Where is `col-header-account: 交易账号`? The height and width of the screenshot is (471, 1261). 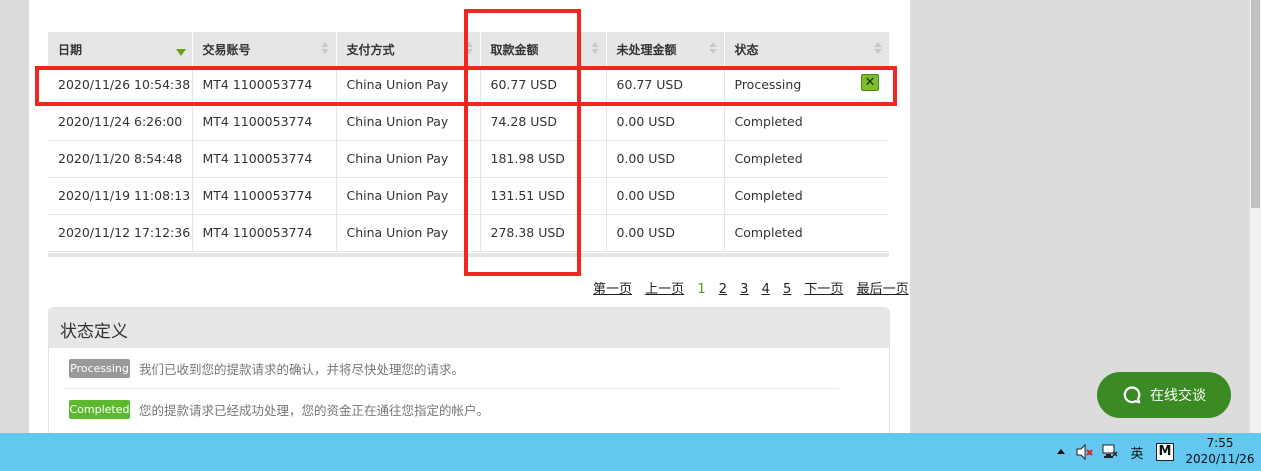
col-header-account: 交易账号 is located at coordinates (264, 49).